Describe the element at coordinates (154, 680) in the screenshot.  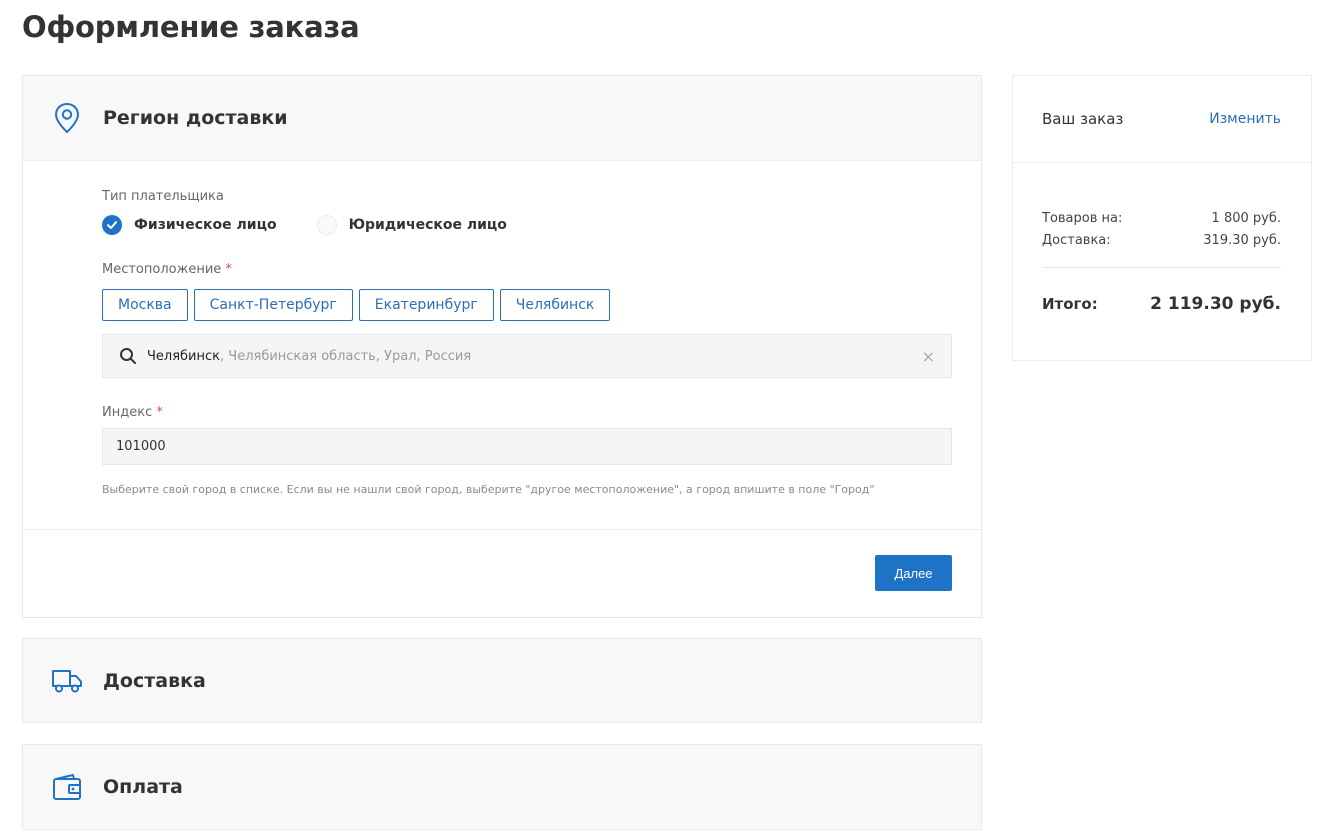
I see `delivery-panel-title: Доставка` at that location.